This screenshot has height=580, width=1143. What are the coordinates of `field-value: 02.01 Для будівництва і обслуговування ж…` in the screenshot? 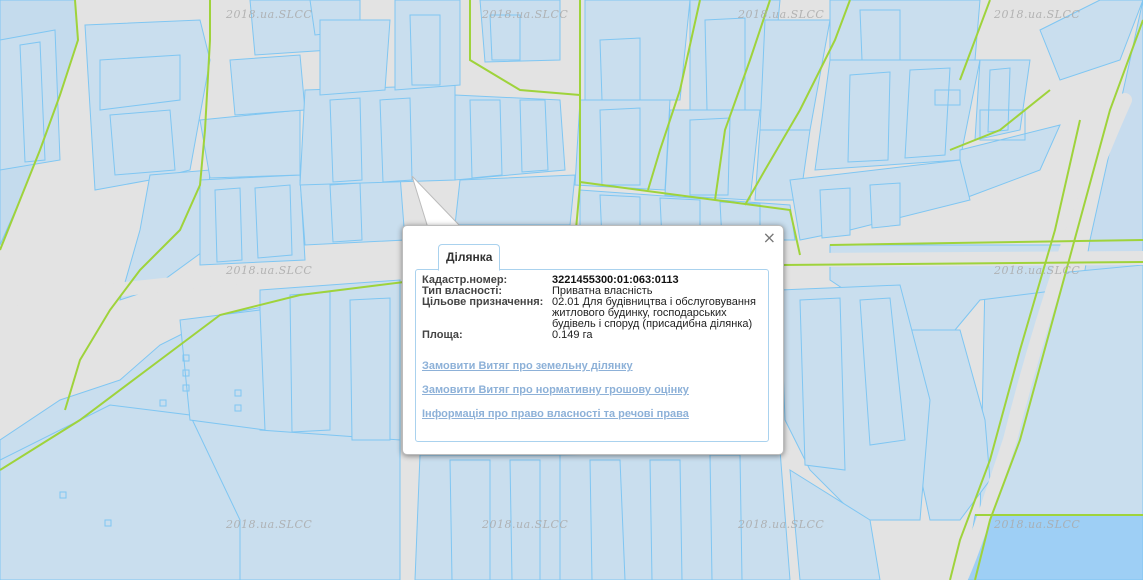 It's located at (654, 313).